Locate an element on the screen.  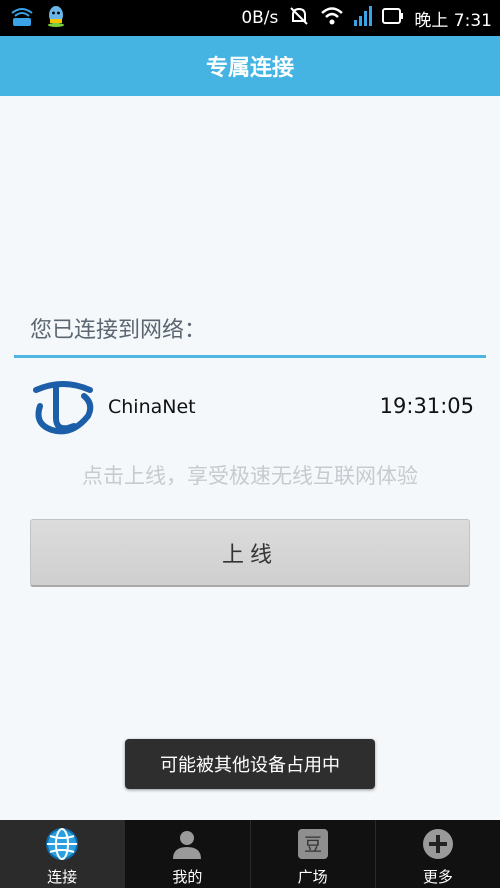
status-bar: 0B/s 晚上 7:31 is located at coordinates (250, 18).